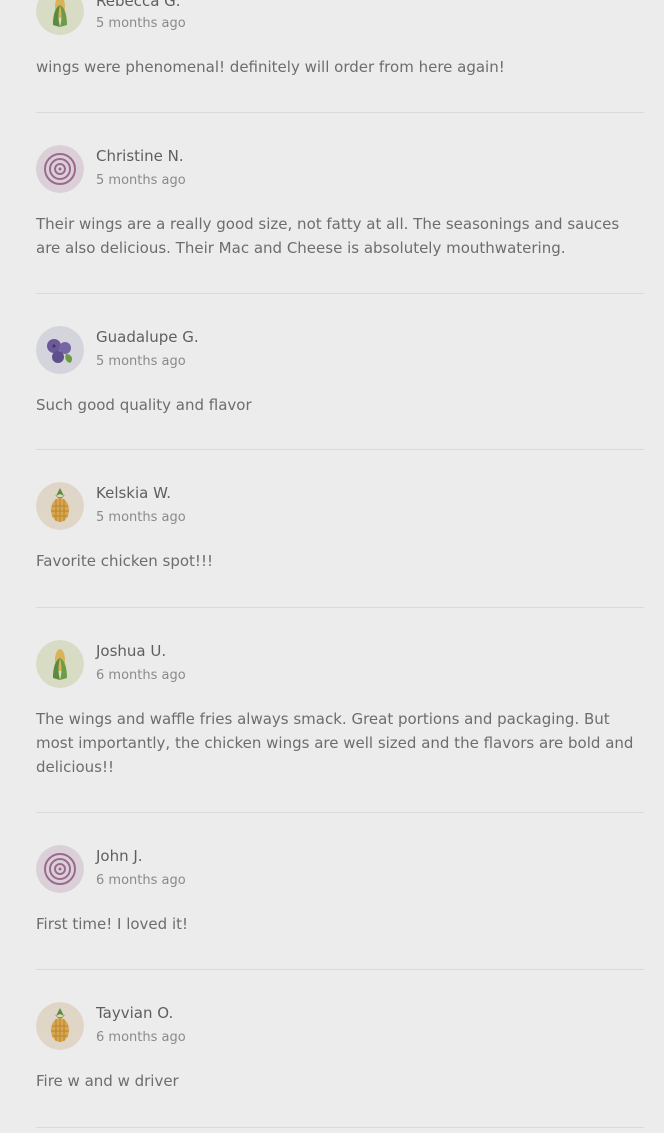 The width and height of the screenshot is (664, 1133). I want to click on reviewer-name: Kelskia W., so click(133, 493).